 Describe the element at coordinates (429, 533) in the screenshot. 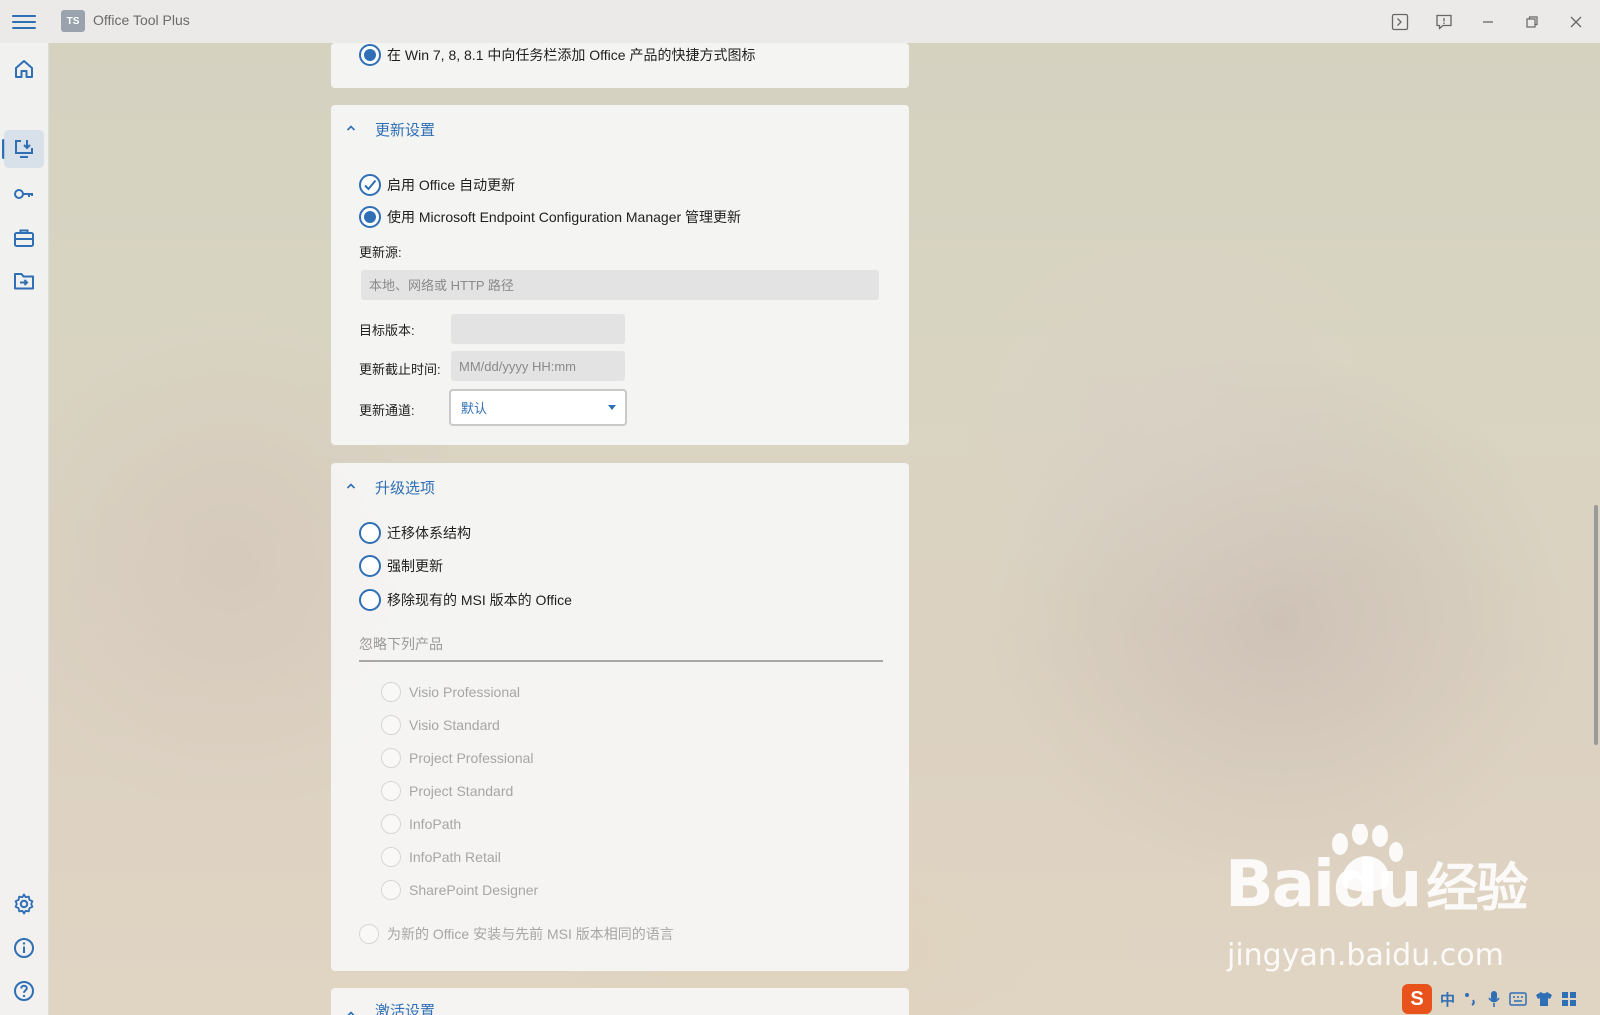

I see `migrate-arch-label: 迁移体系结构` at that location.